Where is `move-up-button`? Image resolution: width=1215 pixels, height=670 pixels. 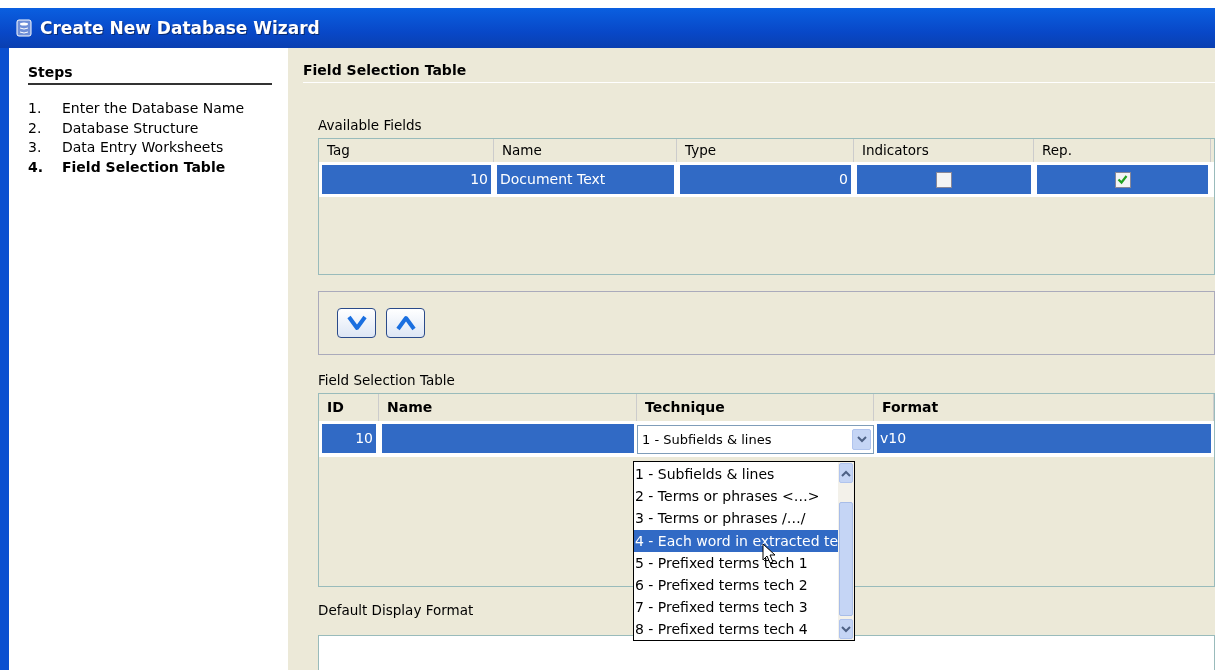 move-up-button is located at coordinates (405, 323).